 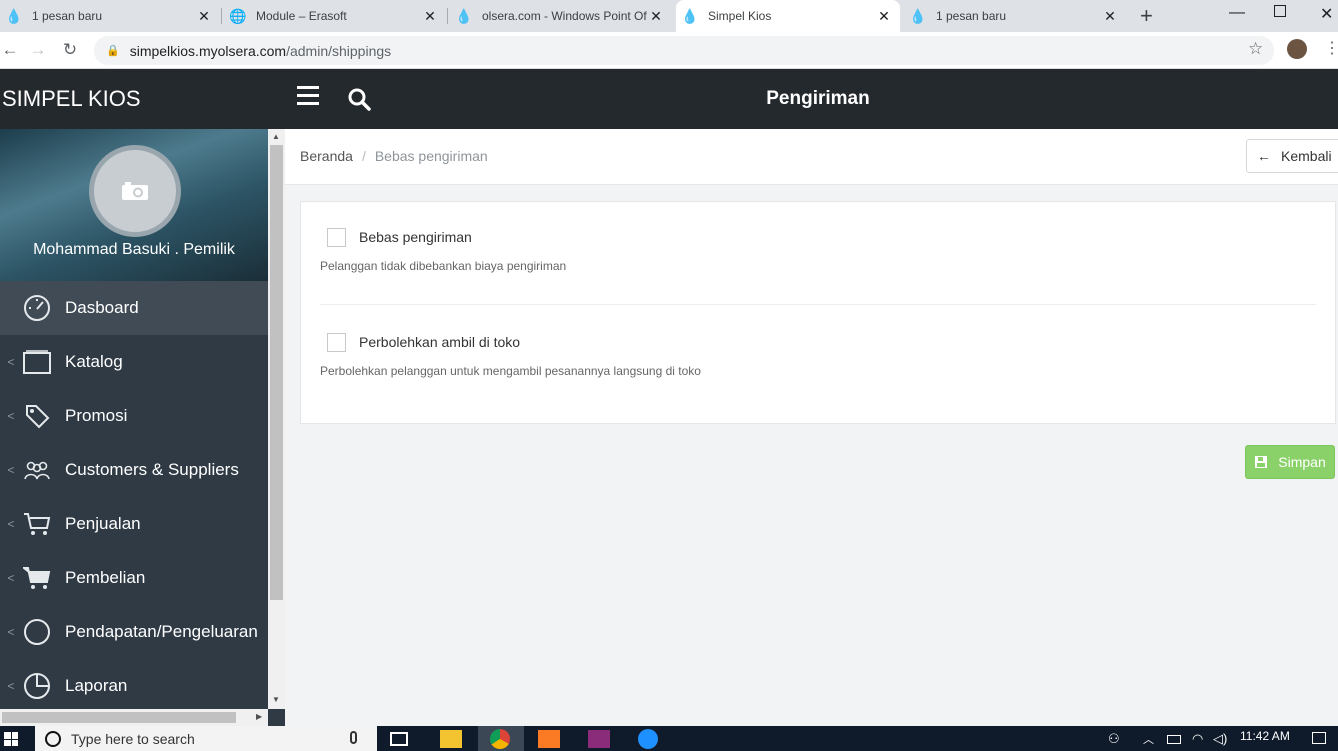 I want to click on arrow-left-icon: ←, so click(x=1264, y=156).